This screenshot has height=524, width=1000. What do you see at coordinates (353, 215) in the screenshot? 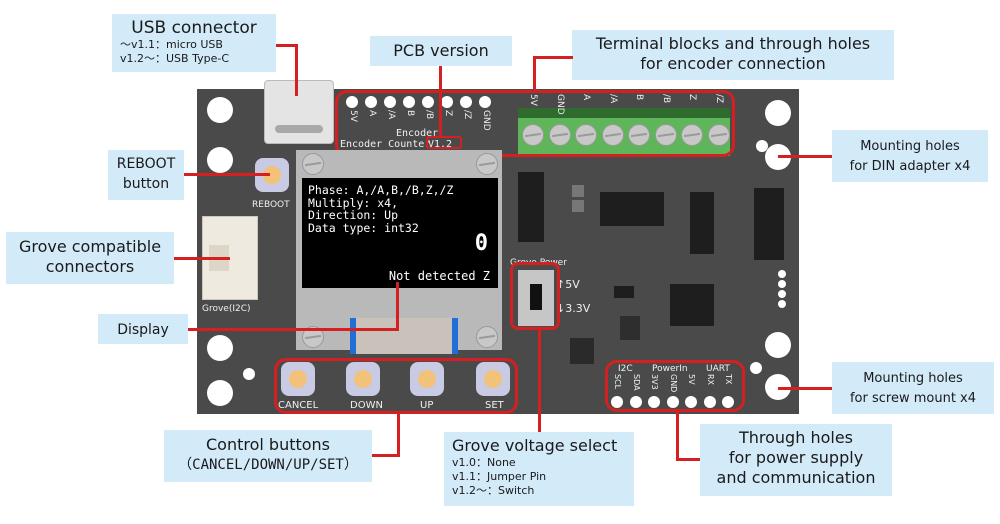
I see `screen-line-direction: Direction: Up` at bounding box center [353, 215].